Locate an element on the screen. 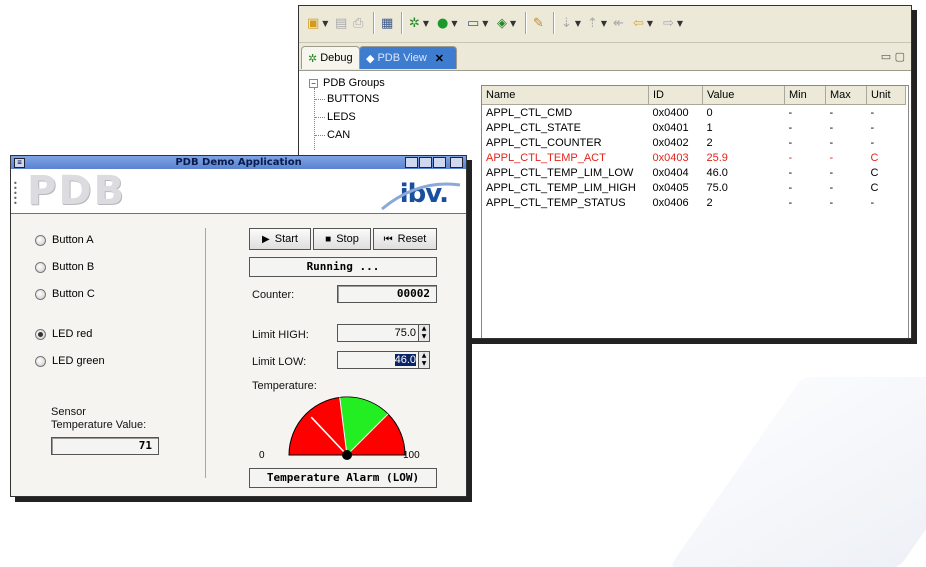 The image size is (926, 567). pdb-logo: PDB is located at coordinates (77, 191).